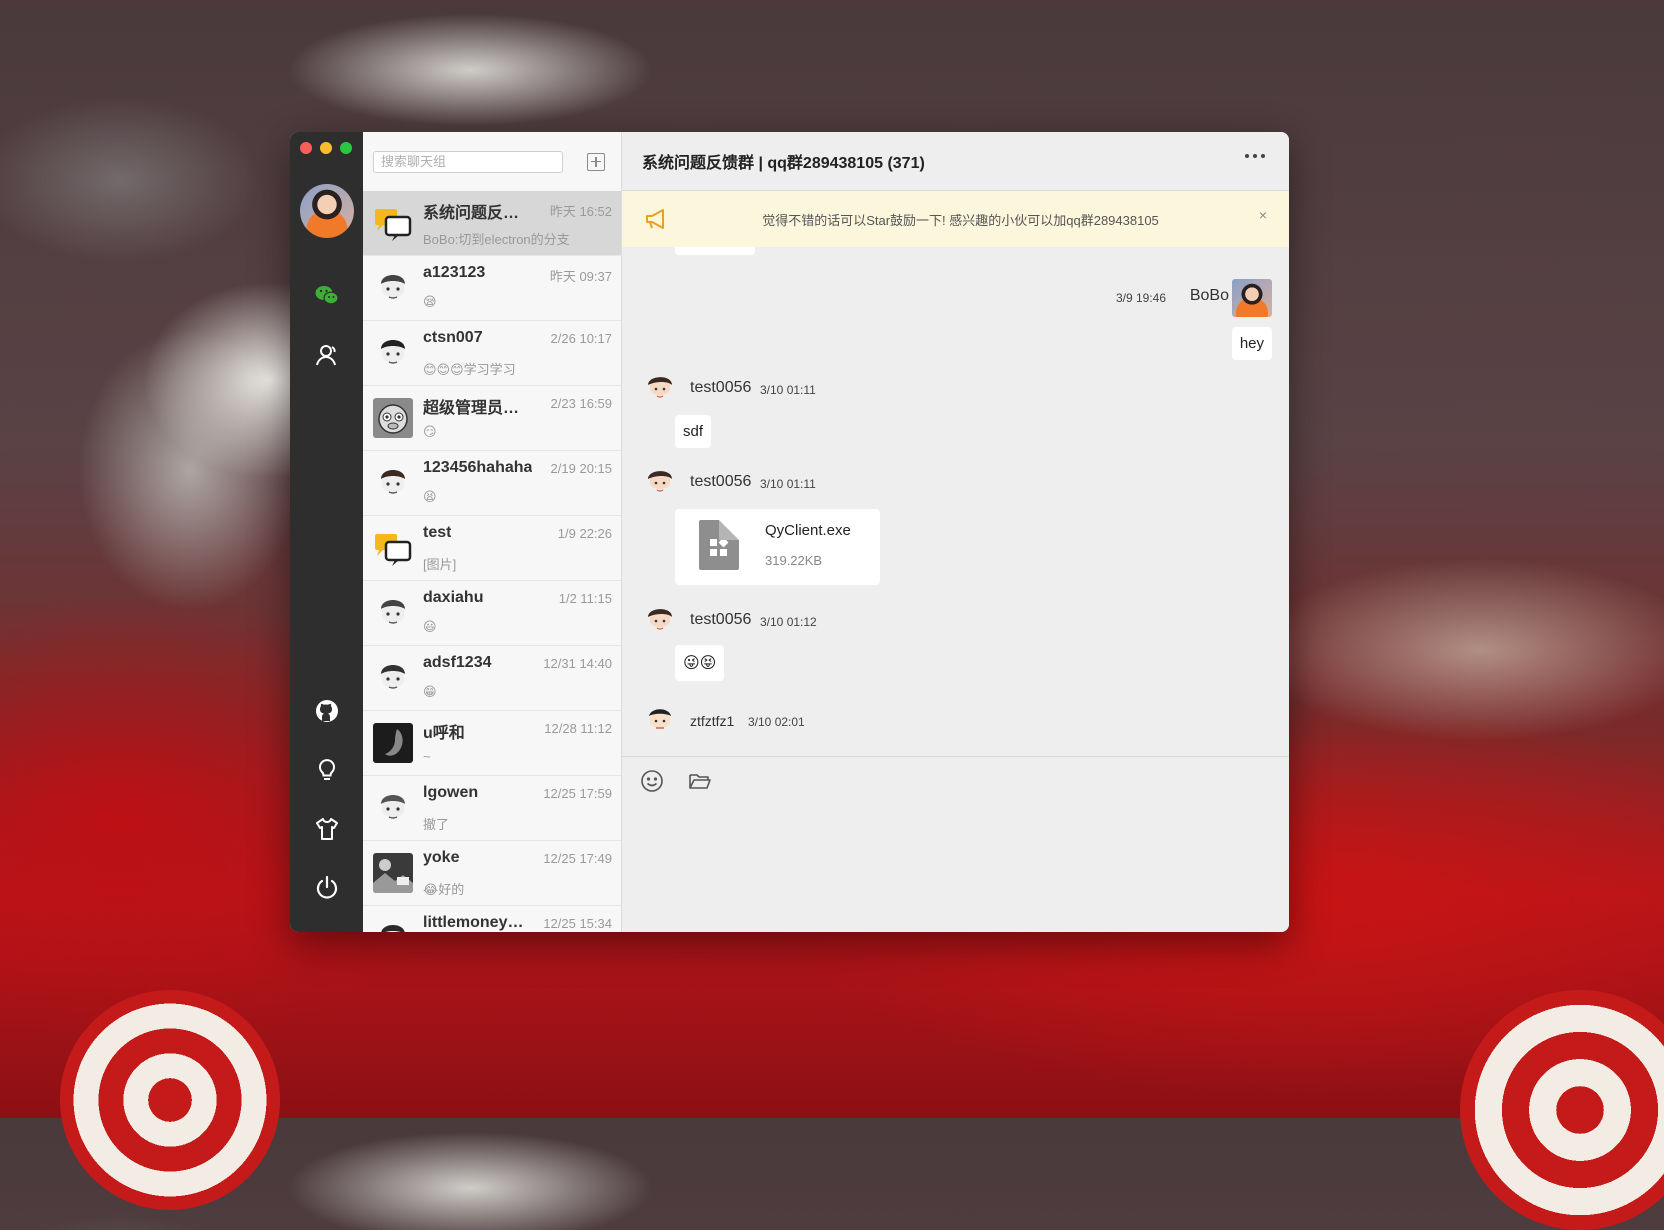 The height and width of the screenshot is (1230, 1664). What do you see at coordinates (469, 369) in the screenshot?
I see `chat-preview: 😊😊😊学习学习` at bounding box center [469, 369].